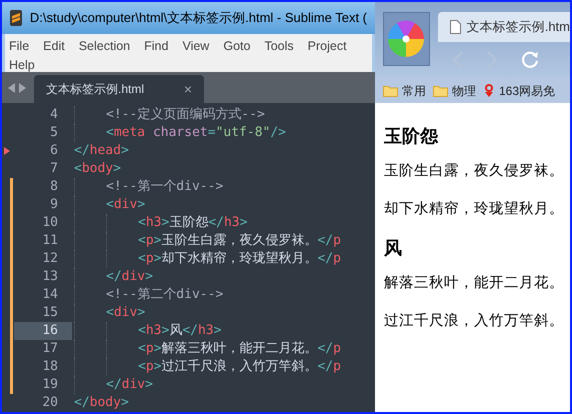 The height and width of the screenshot is (414, 572). What do you see at coordinates (50, 222) in the screenshot?
I see `line-number: 10` at bounding box center [50, 222].